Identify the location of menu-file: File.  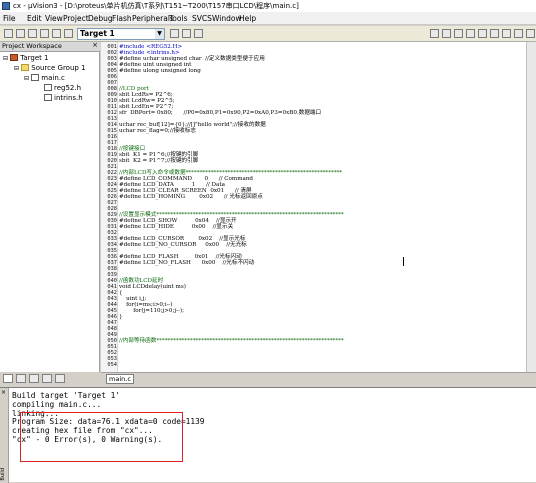
(9, 18).